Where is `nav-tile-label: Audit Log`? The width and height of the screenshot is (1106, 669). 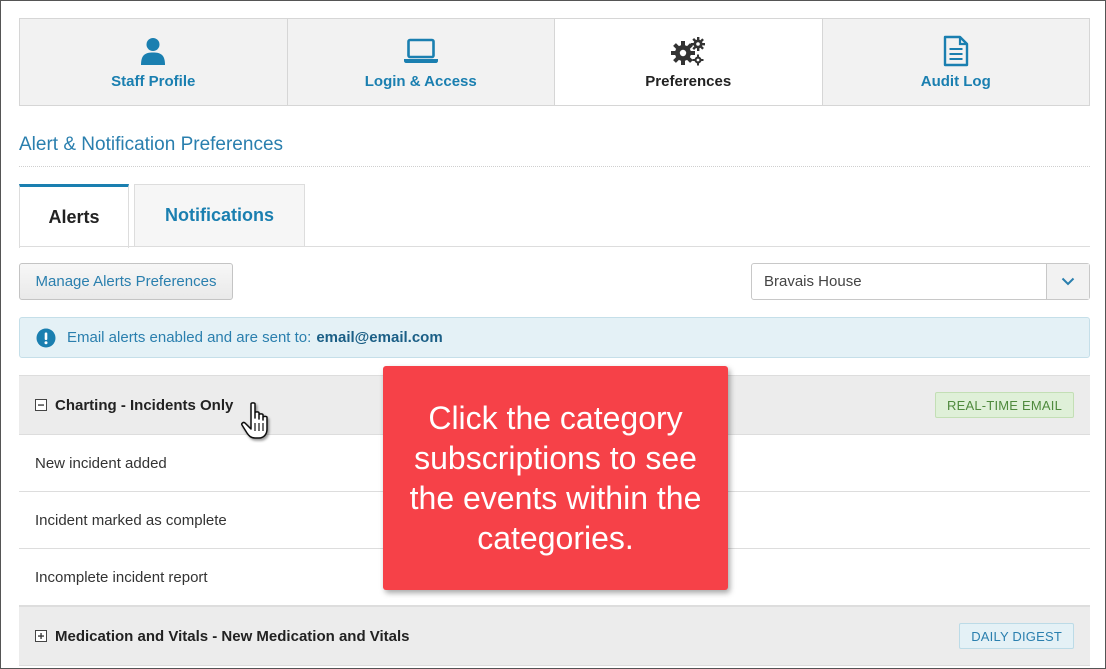 nav-tile-label: Audit Log is located at coordinates (955, 81).